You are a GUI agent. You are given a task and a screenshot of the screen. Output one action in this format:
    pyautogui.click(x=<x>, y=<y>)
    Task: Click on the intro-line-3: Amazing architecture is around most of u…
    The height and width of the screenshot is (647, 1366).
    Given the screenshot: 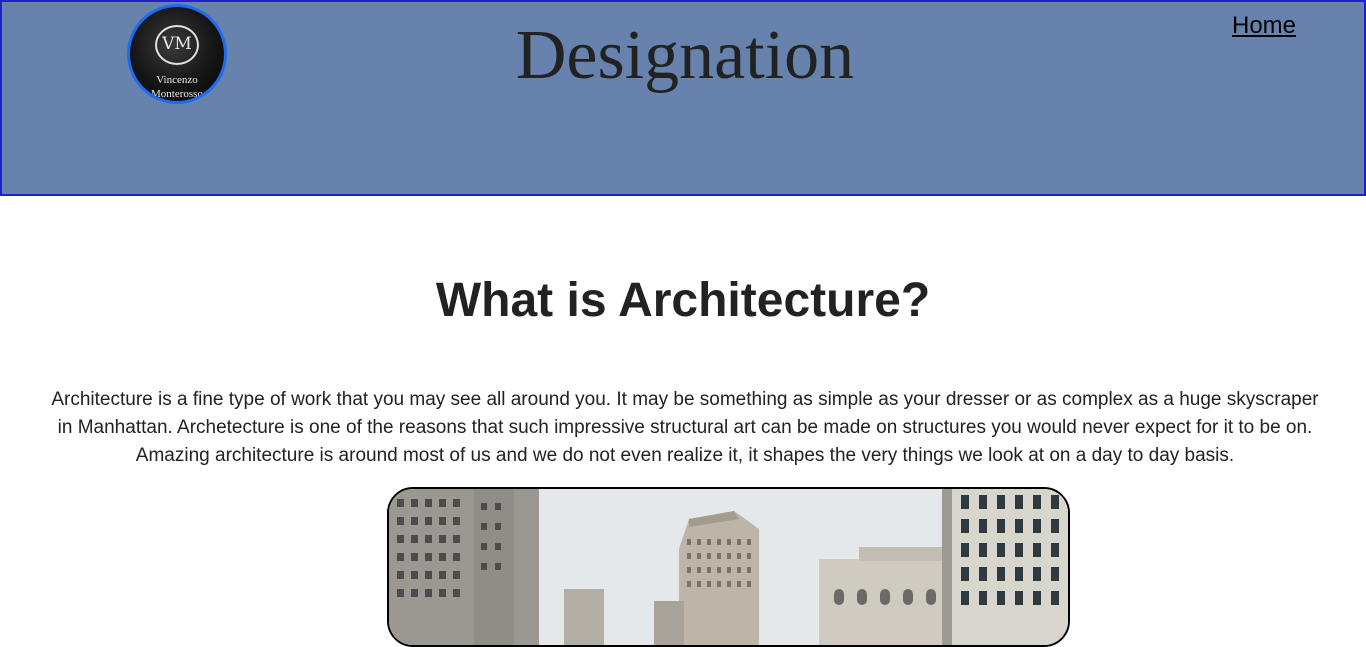 What is the action you would take?
    pyautogui.click(x=685, y=455)
    